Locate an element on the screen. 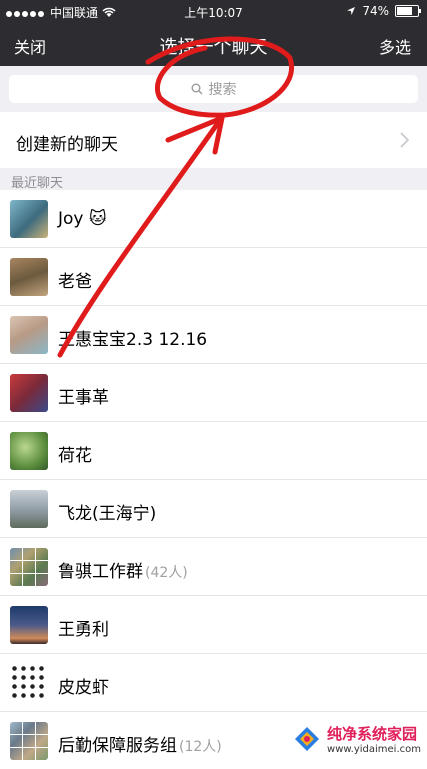 This screenshot has width=427, height=769. chat-row: 荷花 is located at coordinates (213, 451).